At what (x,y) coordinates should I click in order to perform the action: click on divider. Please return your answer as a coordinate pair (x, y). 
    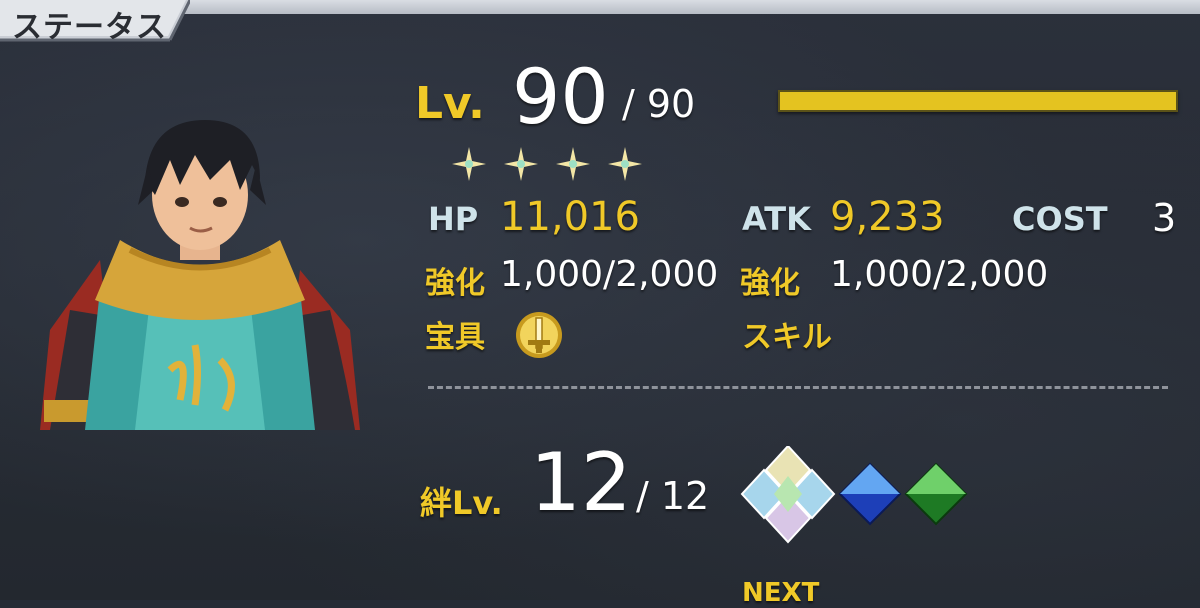
    Looking at the image, I should click on (798, 387).